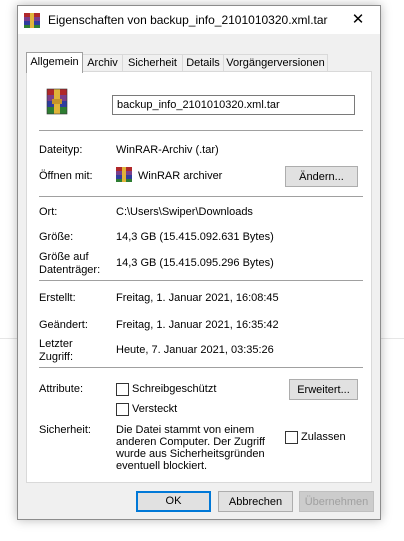 This screenshot has height=541, width=404. What do you see at coordinates (203, 63) in the screenshot?
I see `tab-details: Details` at bounding box center [203, 63].